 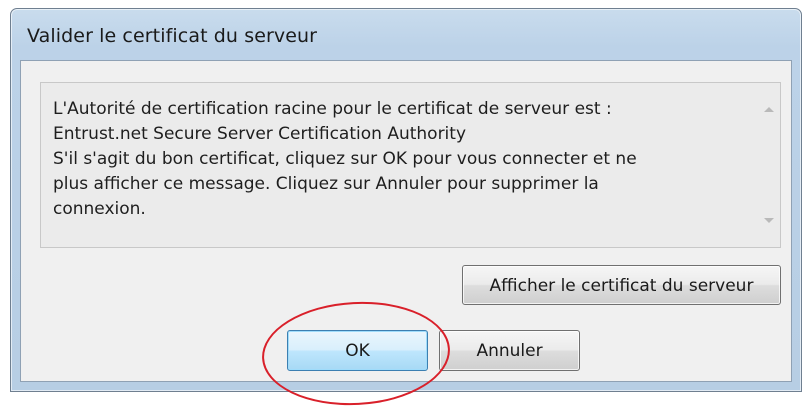 I want to click on message-line: connexion., so click(x=99, y=209).